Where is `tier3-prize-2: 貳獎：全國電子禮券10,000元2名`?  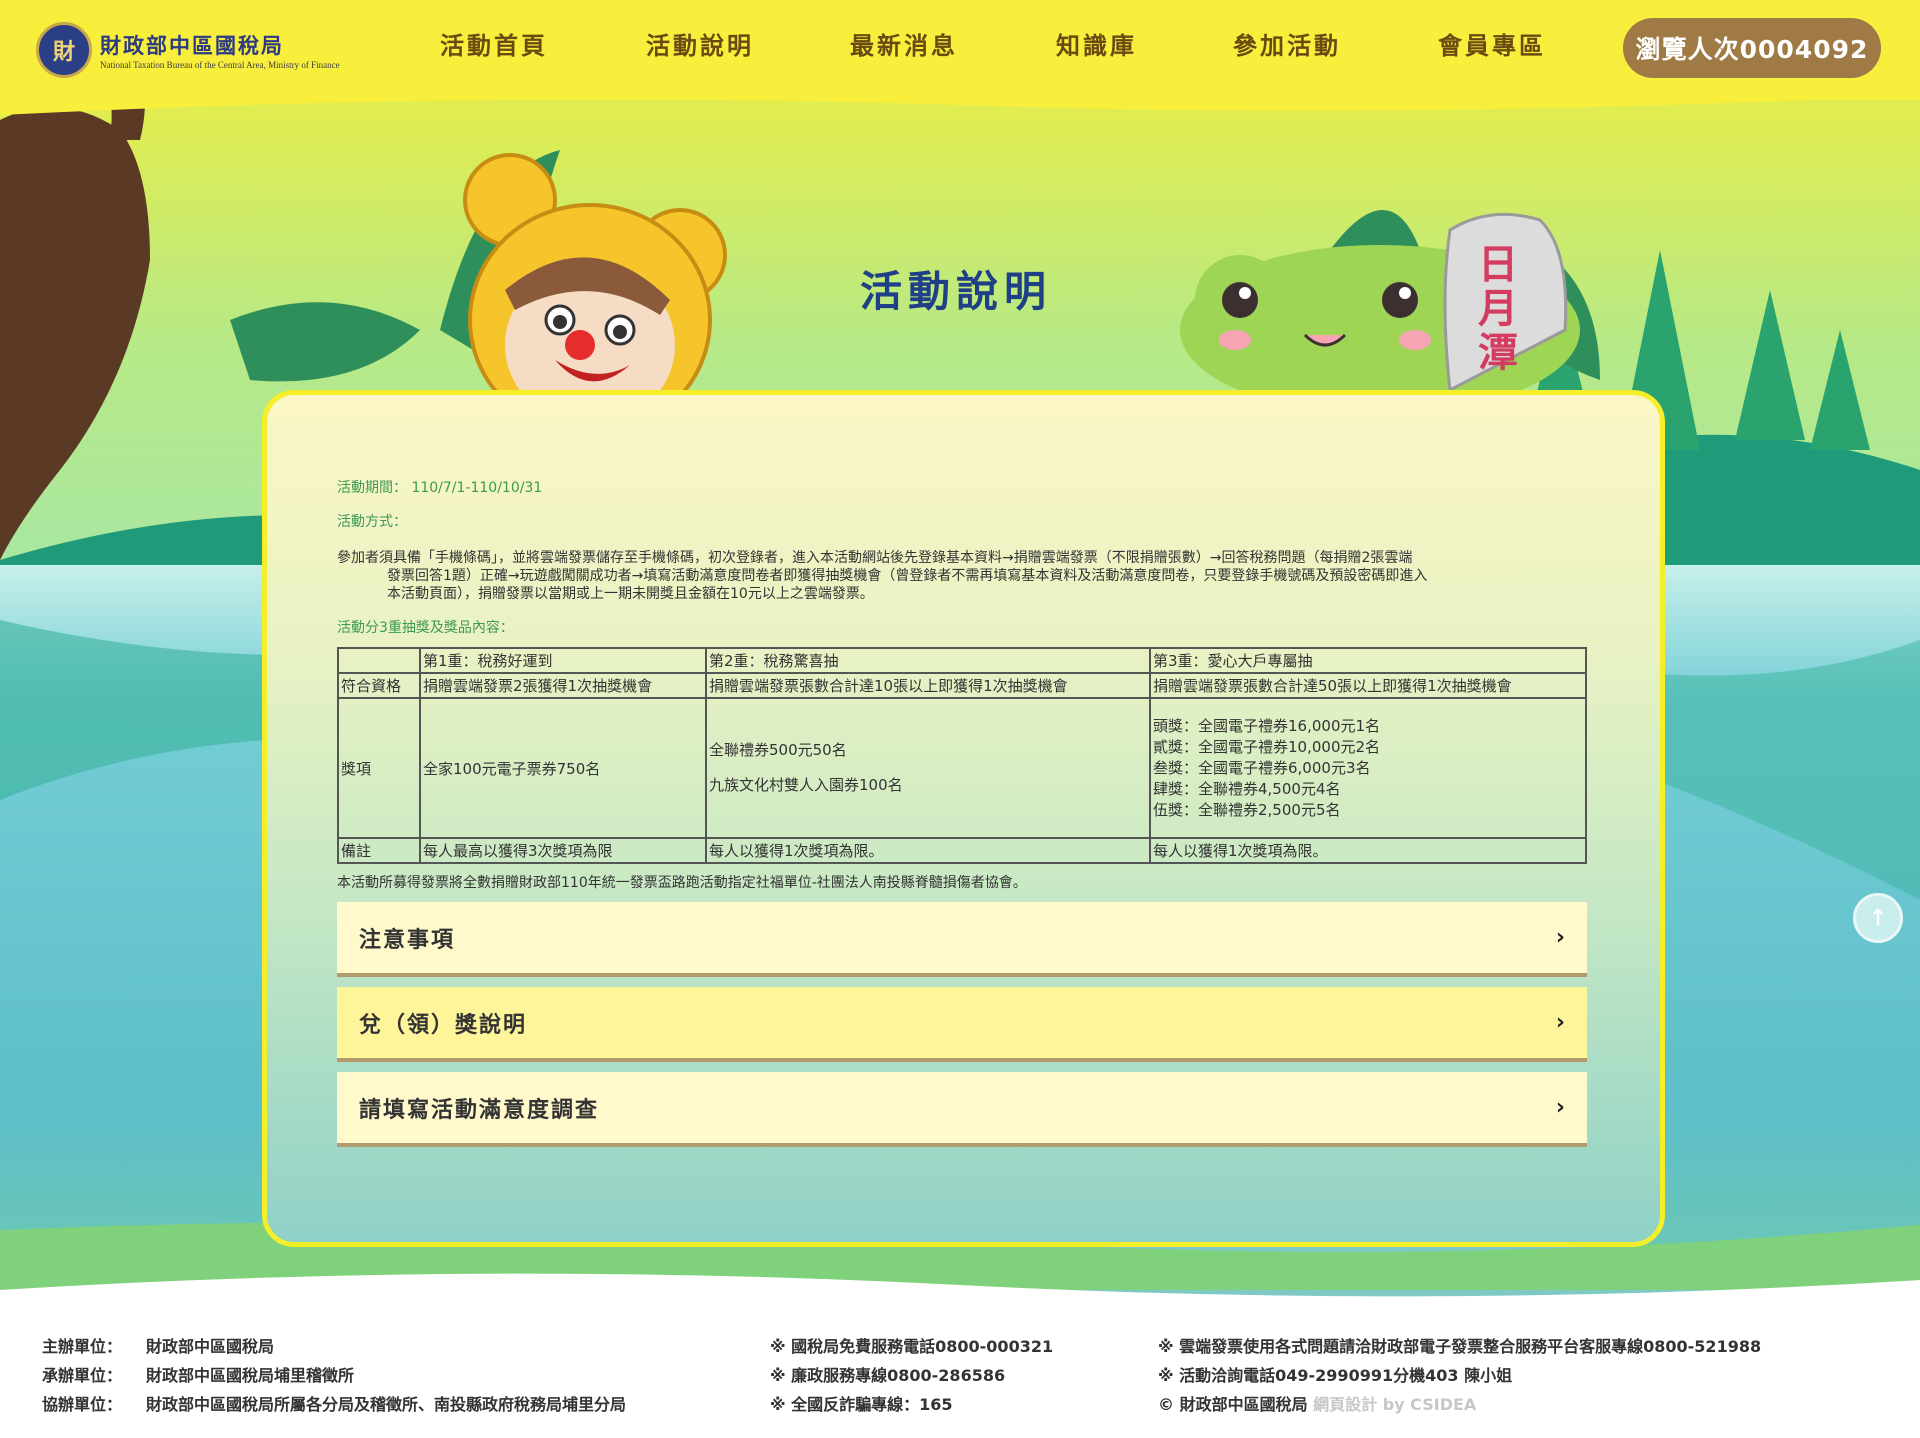
tier3-prize-2: 貳獎：全國電子禮券10,000元2名 is located at coordinates (1267, 746).